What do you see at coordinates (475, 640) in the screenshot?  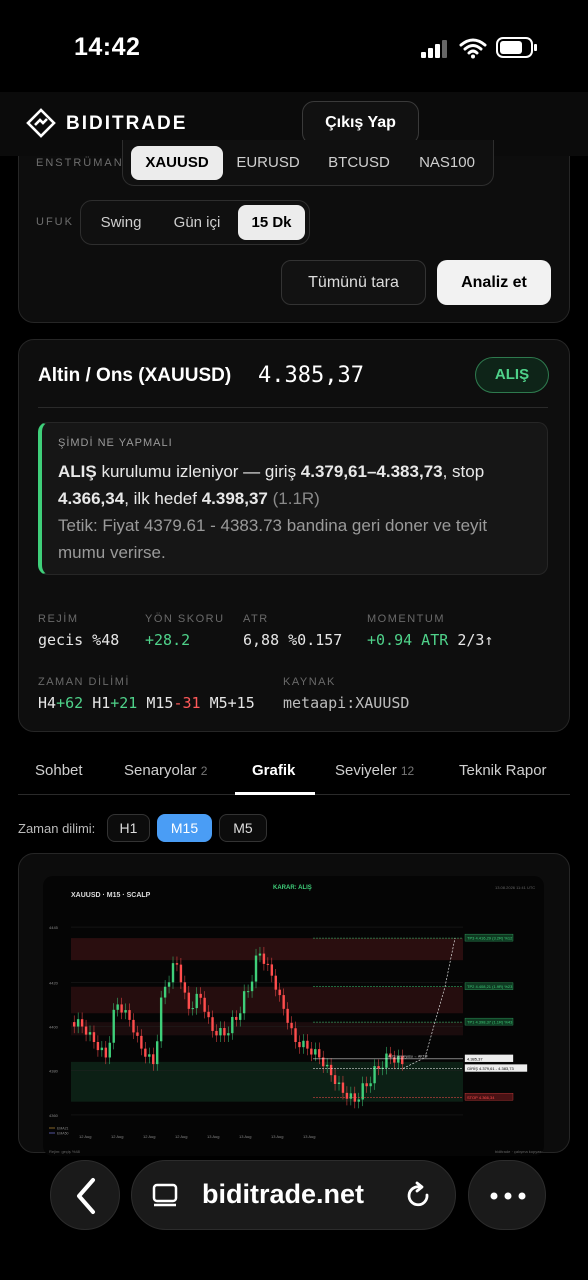 I see `momentum-extra: 2/3↑` at bounding box center [475, 640].